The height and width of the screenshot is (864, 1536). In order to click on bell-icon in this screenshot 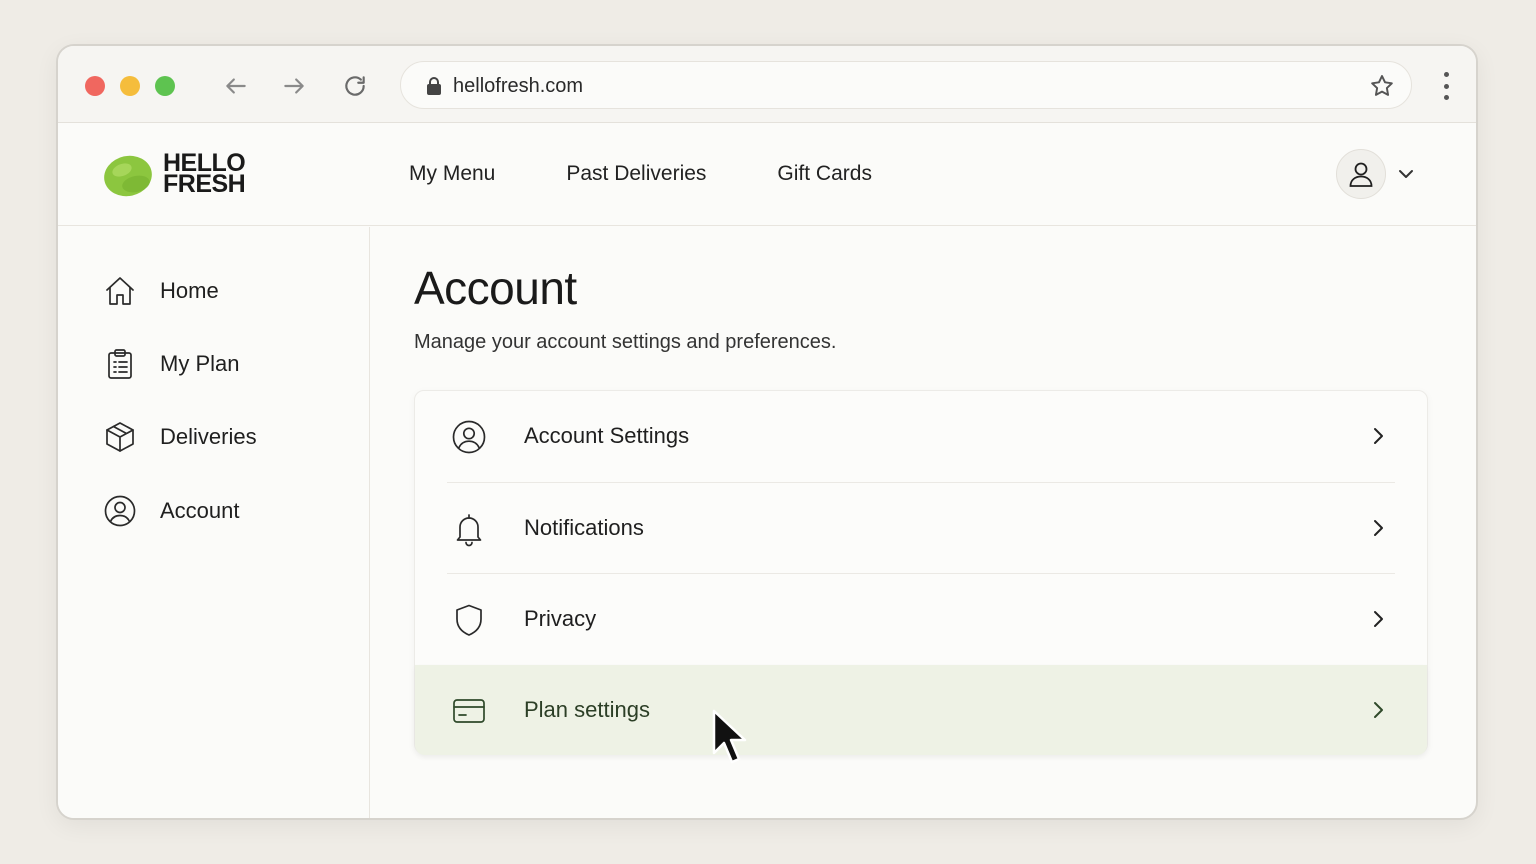, I will do `click(469, 529)`.